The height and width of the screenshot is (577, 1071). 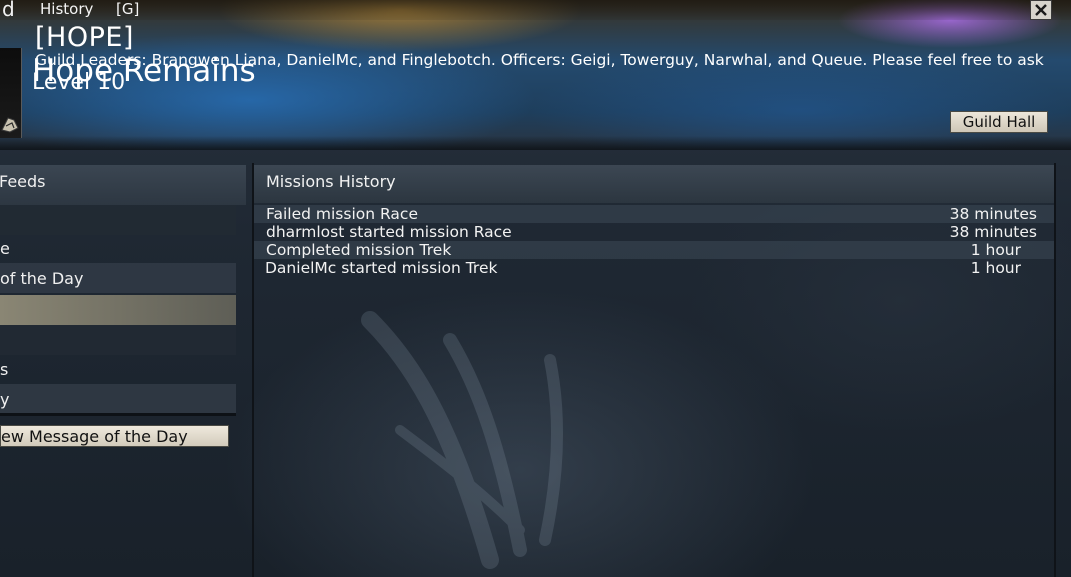 I want to click on hotkey-label: [G], so click(x=128, y=9).